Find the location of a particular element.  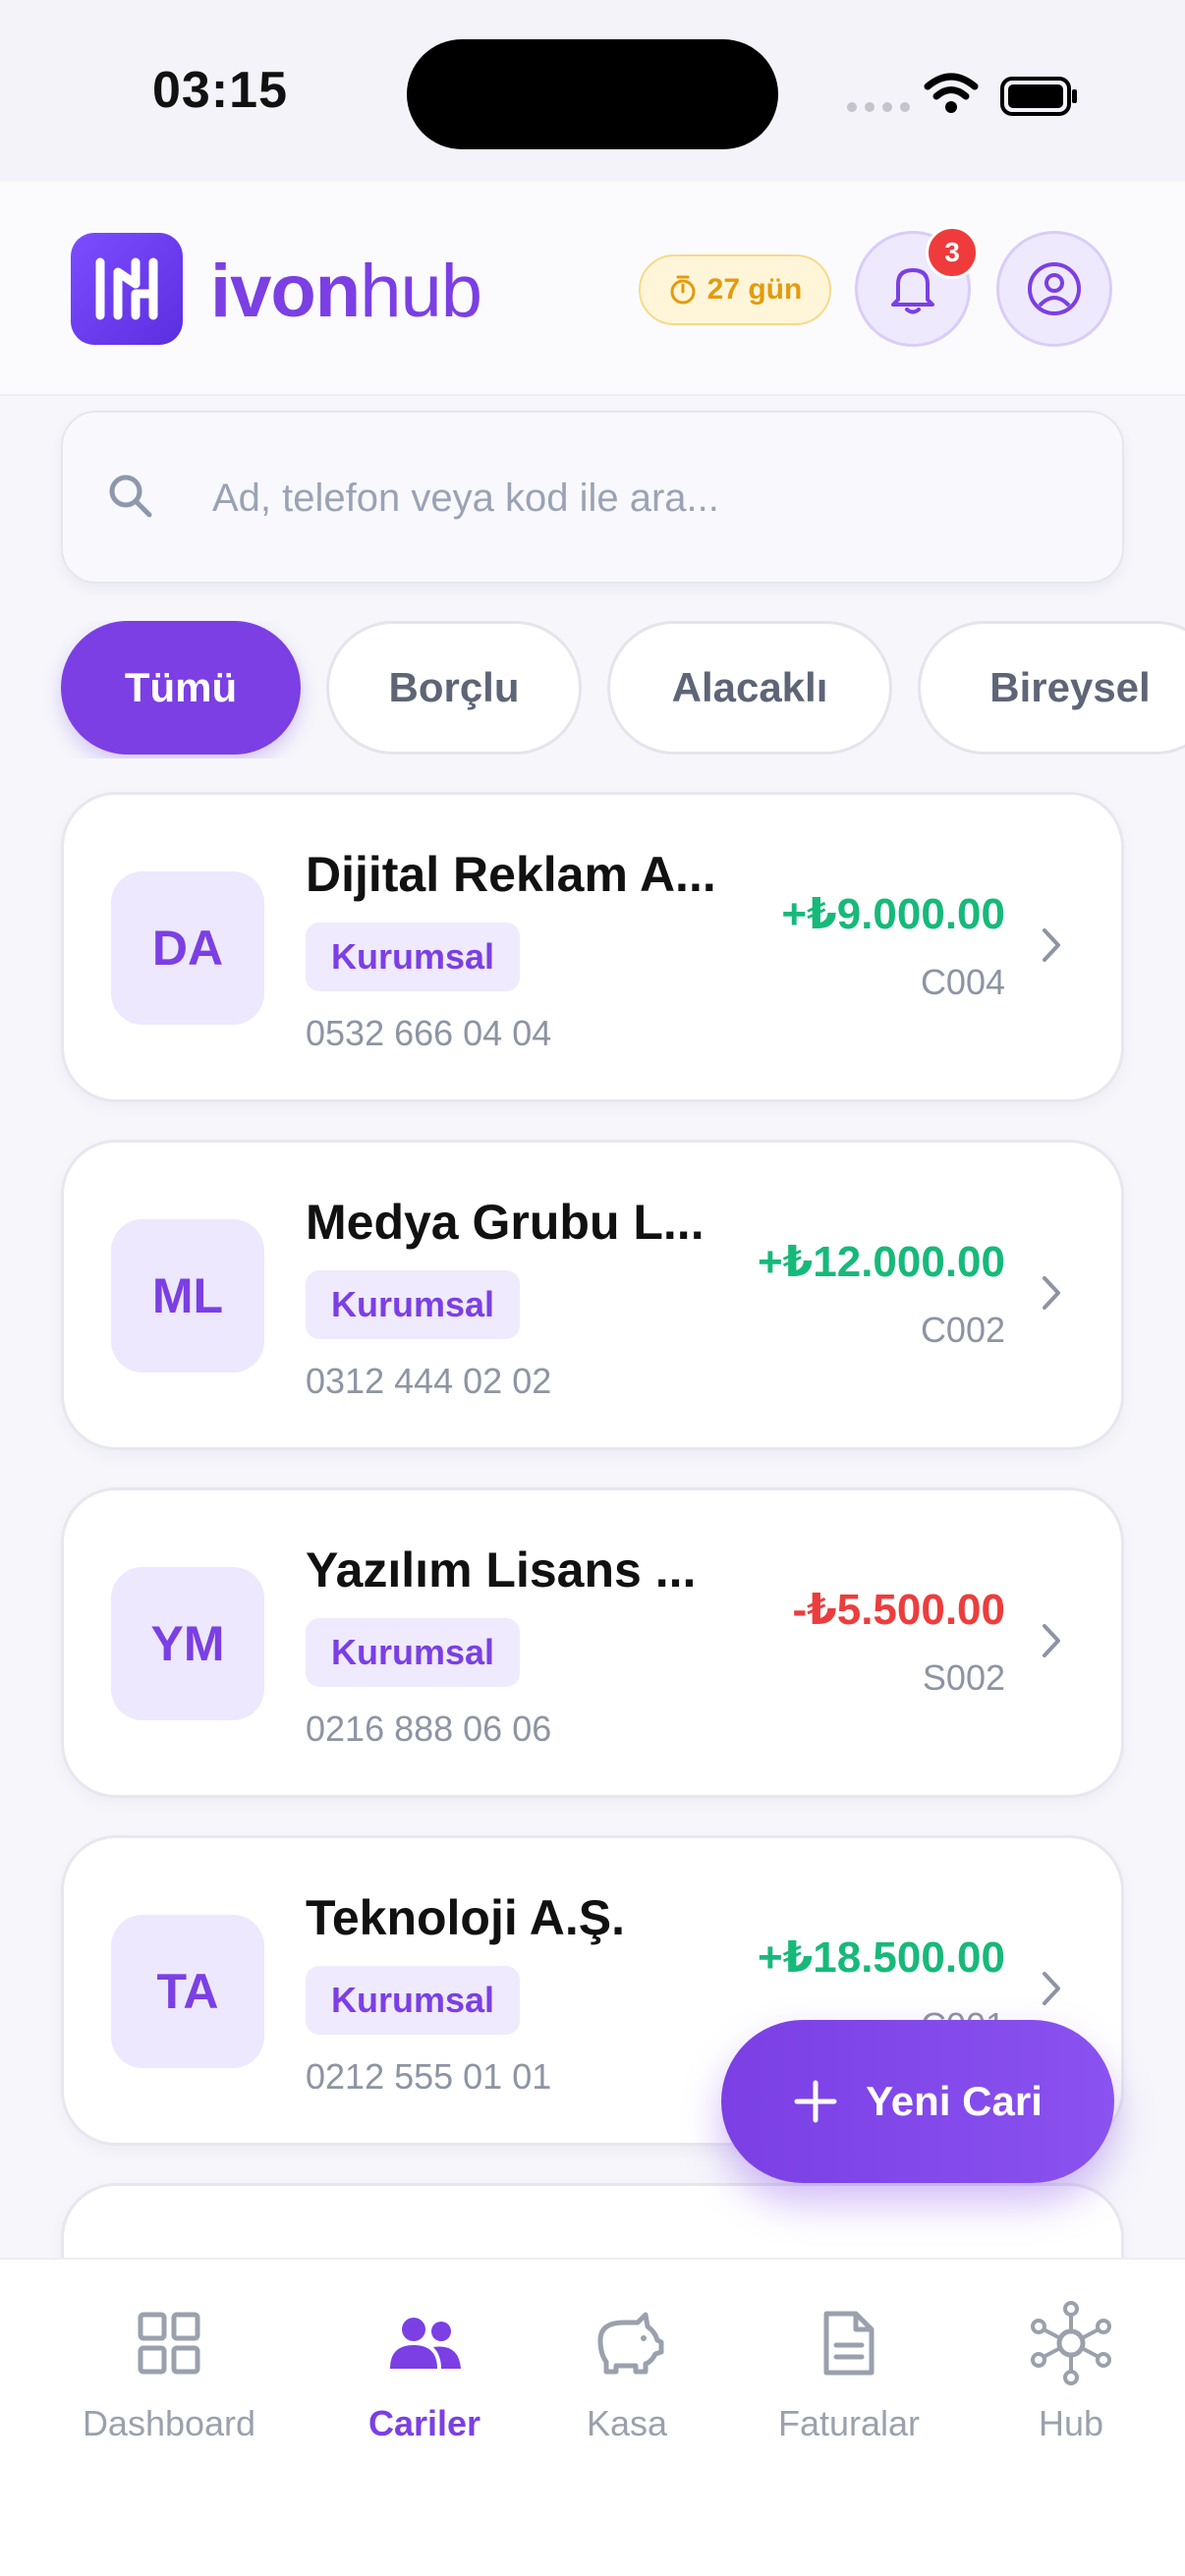

user-circle-icon is located at coordinates (1054, 288).